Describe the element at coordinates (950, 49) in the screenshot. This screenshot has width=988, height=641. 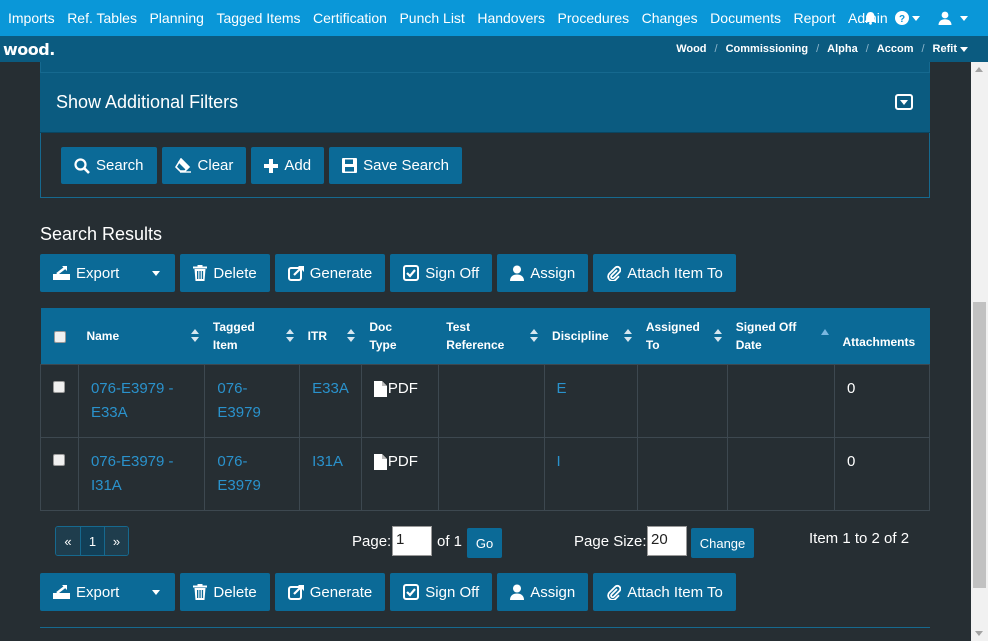
I see `breadcrumb-refit: Refit` at that location.